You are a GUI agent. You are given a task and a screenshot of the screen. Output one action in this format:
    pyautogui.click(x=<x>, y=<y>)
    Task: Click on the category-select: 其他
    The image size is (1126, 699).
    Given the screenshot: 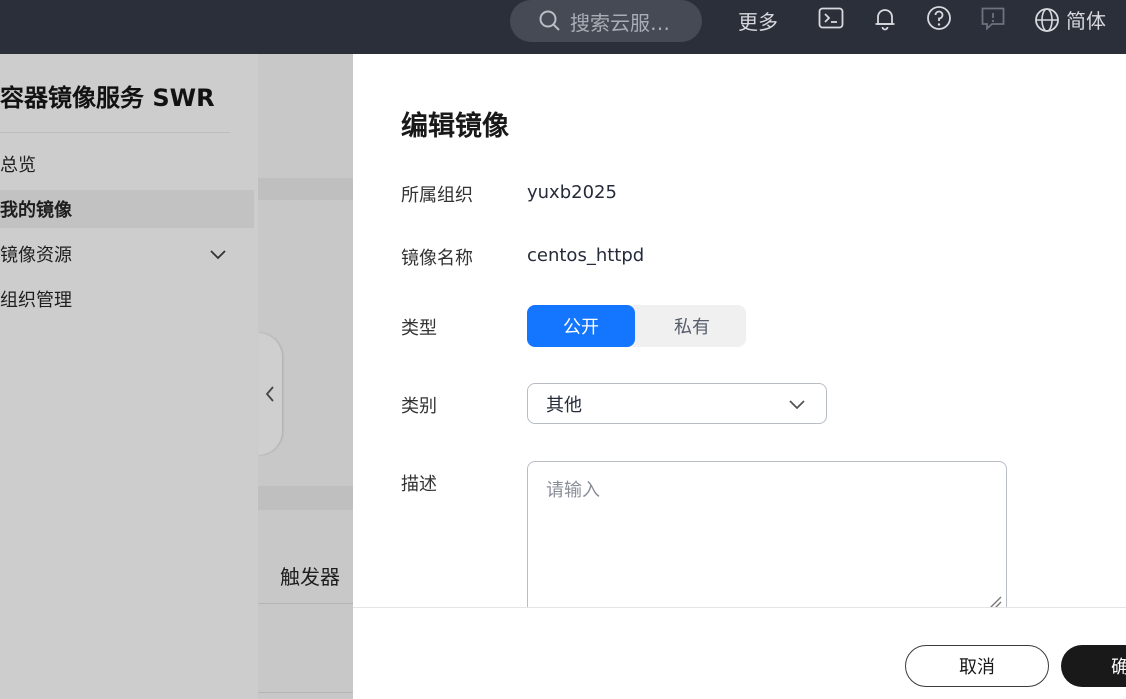 What is the action you would take?
    pyautogui.click(x=677, y=403)
    